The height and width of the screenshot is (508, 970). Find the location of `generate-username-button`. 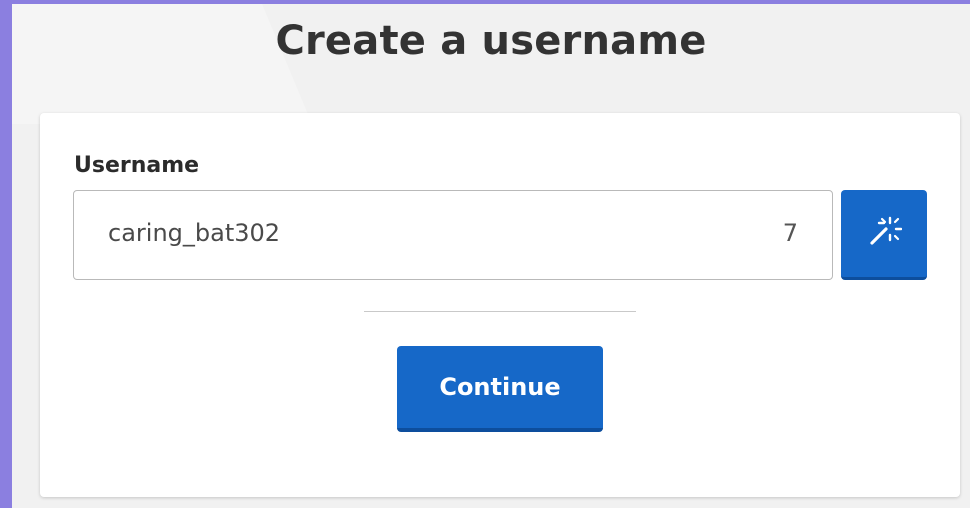

generate-username-button is located at coordinates (884, 235).